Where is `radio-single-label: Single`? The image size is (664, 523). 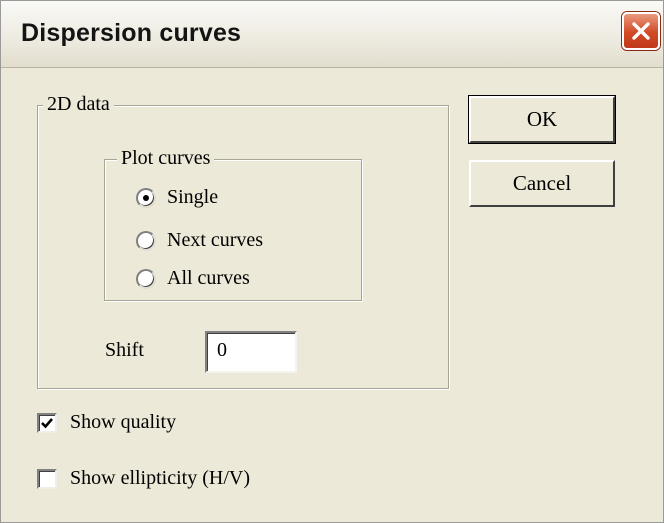
radio-single-label: Single is located at coordinates (192, 197).